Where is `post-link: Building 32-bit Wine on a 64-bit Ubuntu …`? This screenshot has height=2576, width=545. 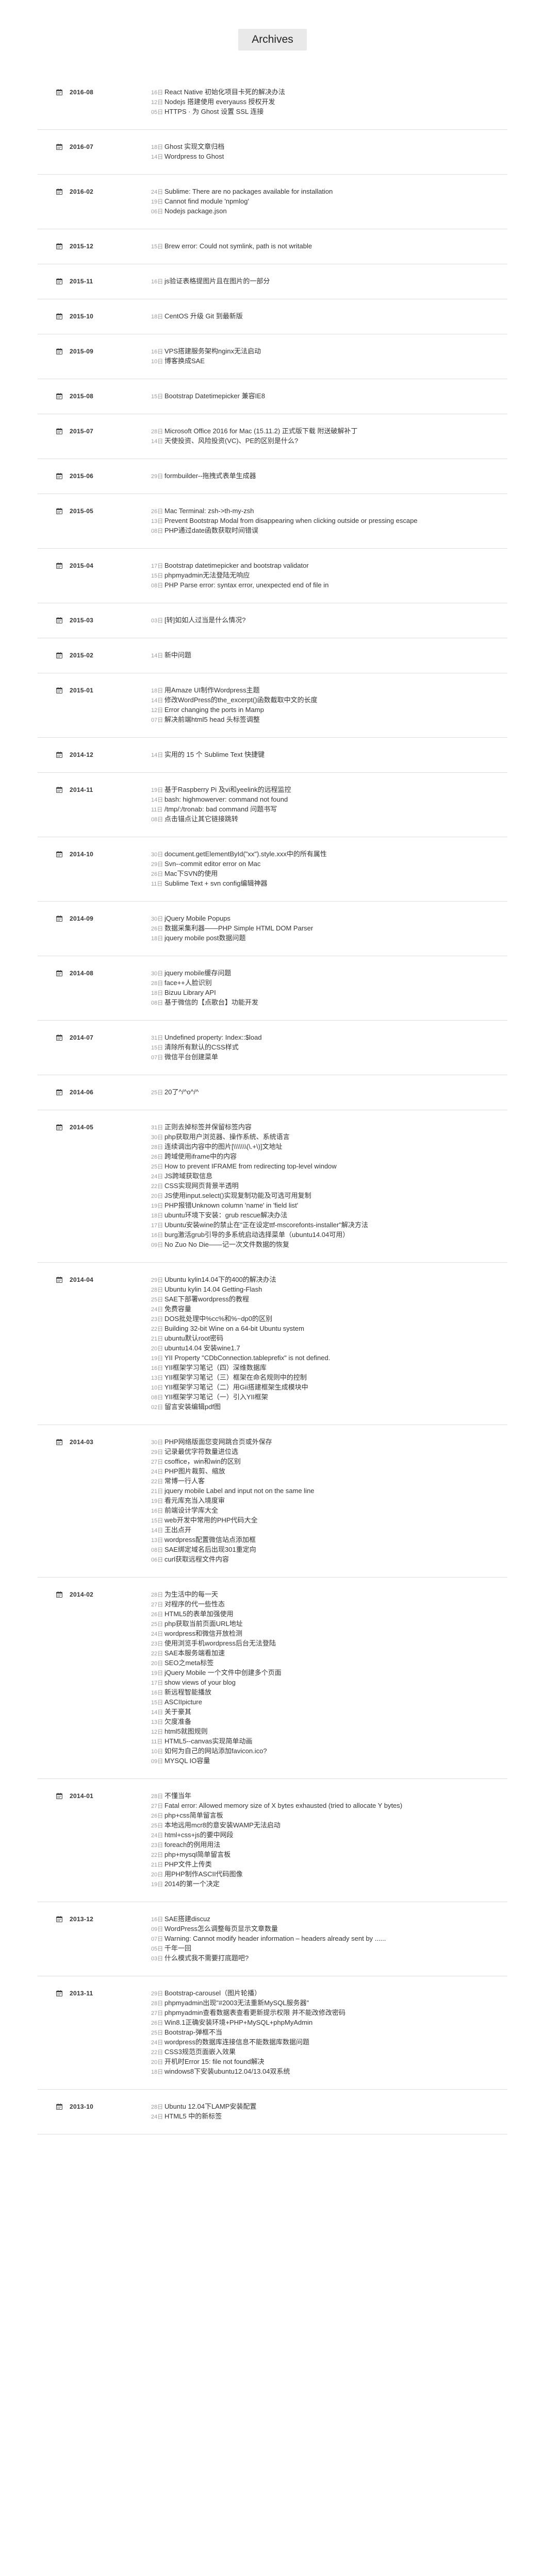
post-link: Building 32-bit Wine on a 64-bit Ubuntu … is located at coordinates (234, 1328).